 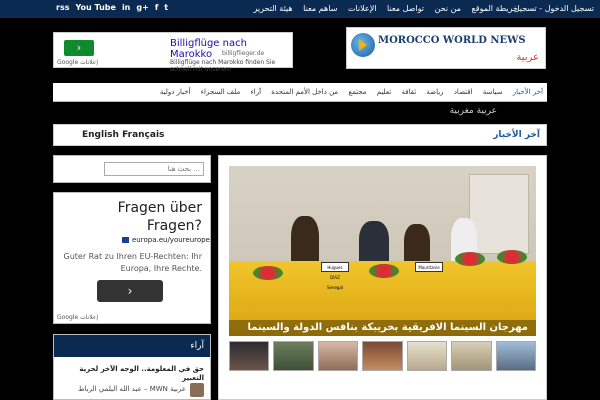 I want to click on ticker-text: عربية مغربية, so click(x=473, y=111).